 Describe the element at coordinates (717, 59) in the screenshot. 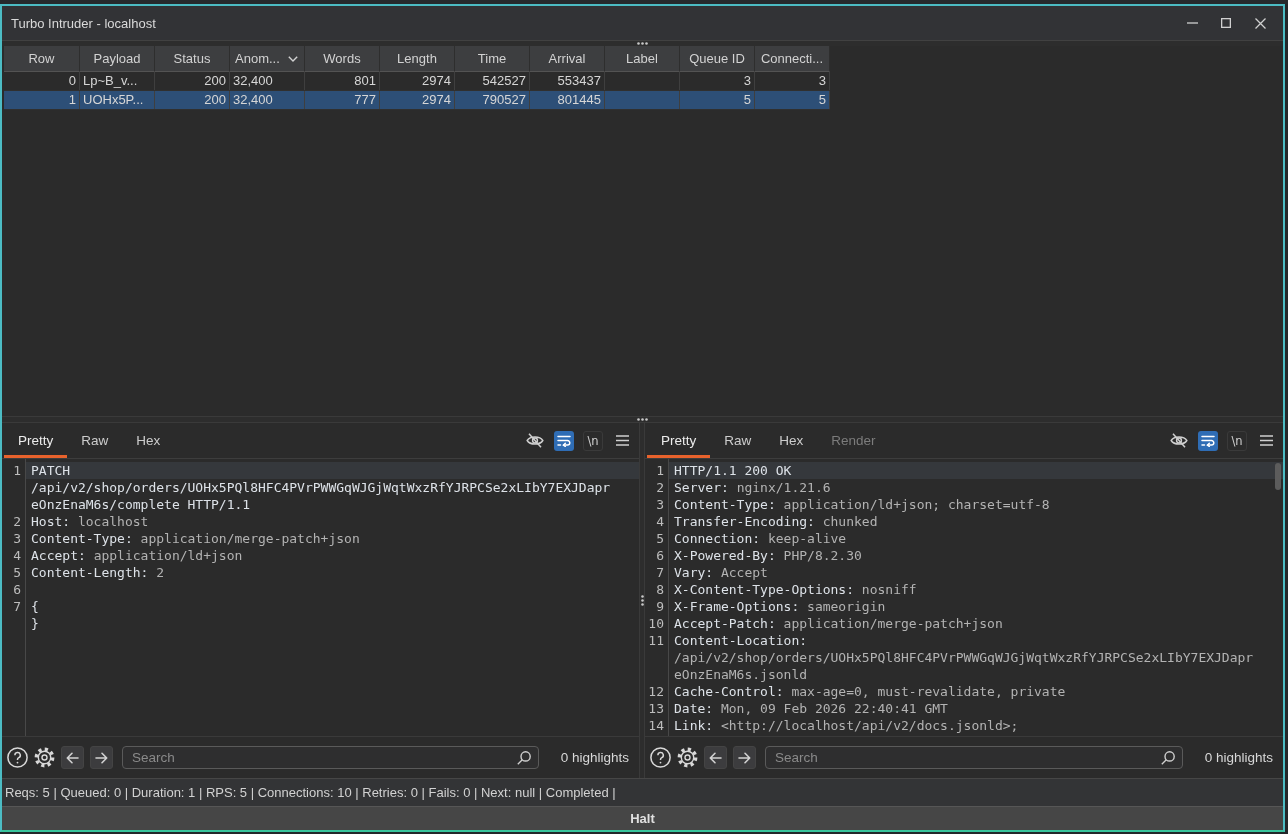

I see `column-header: Queue ID` at that location.